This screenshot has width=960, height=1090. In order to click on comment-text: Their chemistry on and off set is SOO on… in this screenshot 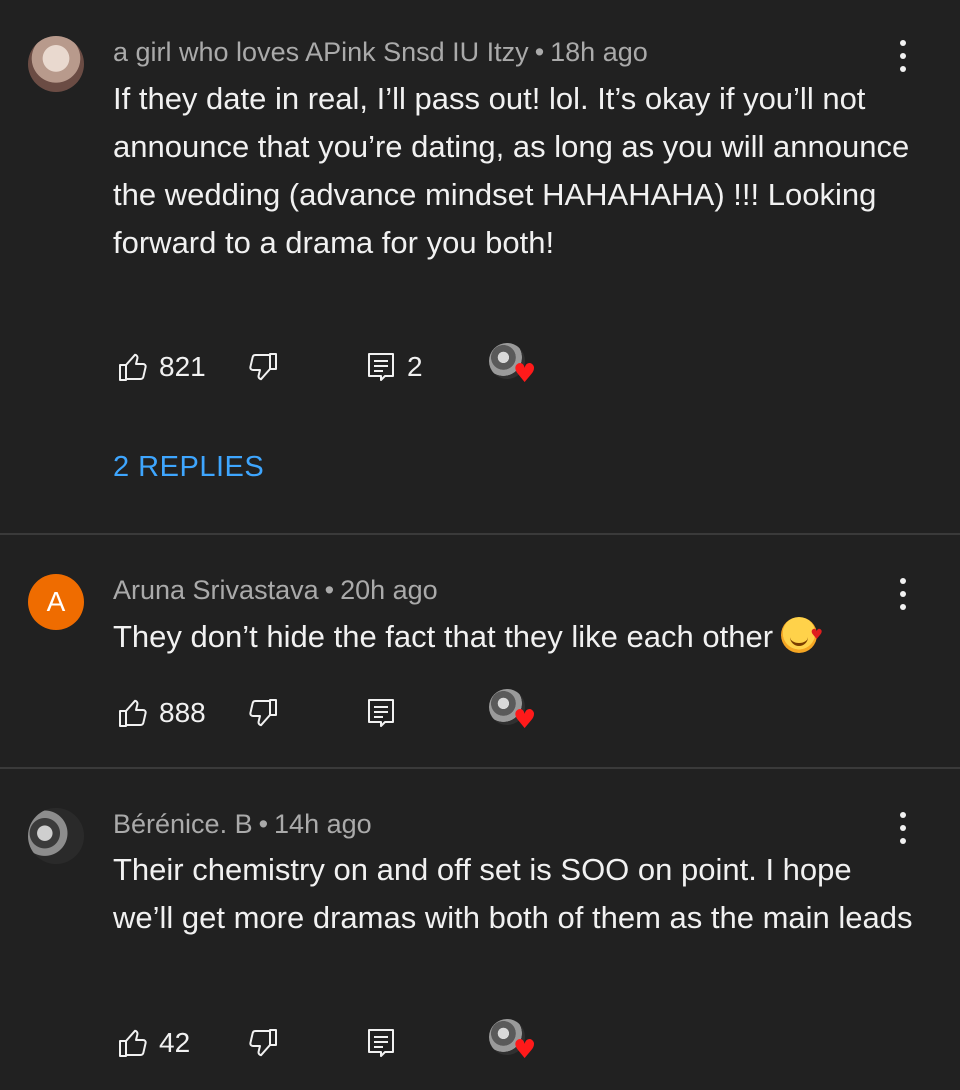, I will do `click(513, 893)`.